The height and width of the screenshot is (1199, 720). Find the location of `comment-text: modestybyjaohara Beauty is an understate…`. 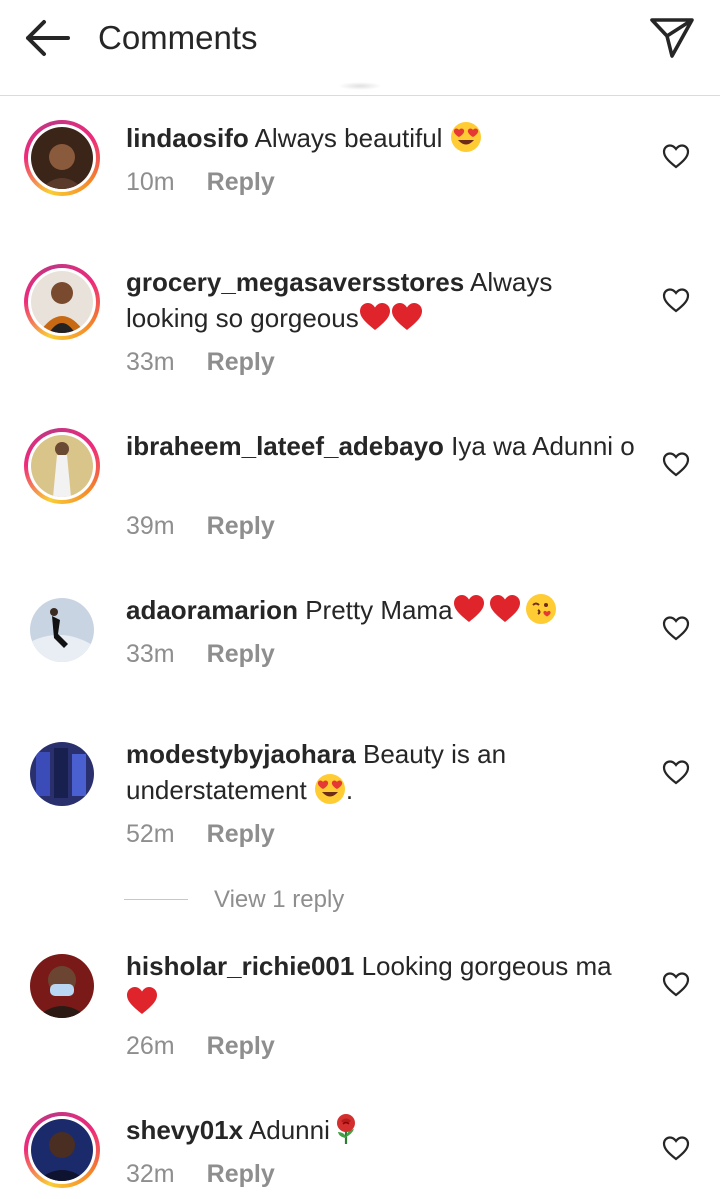

comment-text: modestybyjaohara Beauty is an understate… is located at coordinates (381, 772).